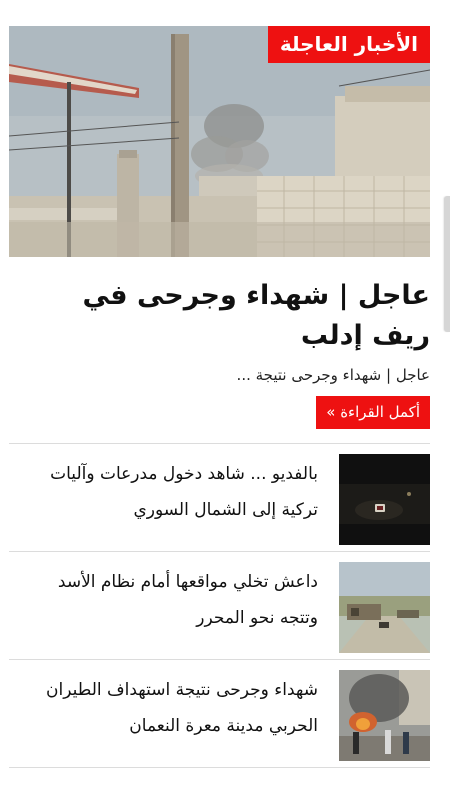  Describe the element at coordinates (373, 412) in the screenshot. I see `read-more-button: أكمل القراءة »` at that location.